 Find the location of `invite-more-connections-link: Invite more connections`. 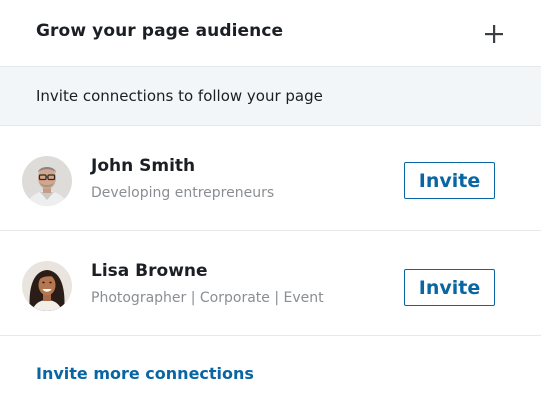

invite-more-connections-link: Invite more connections is located at coordinates (145, 373).